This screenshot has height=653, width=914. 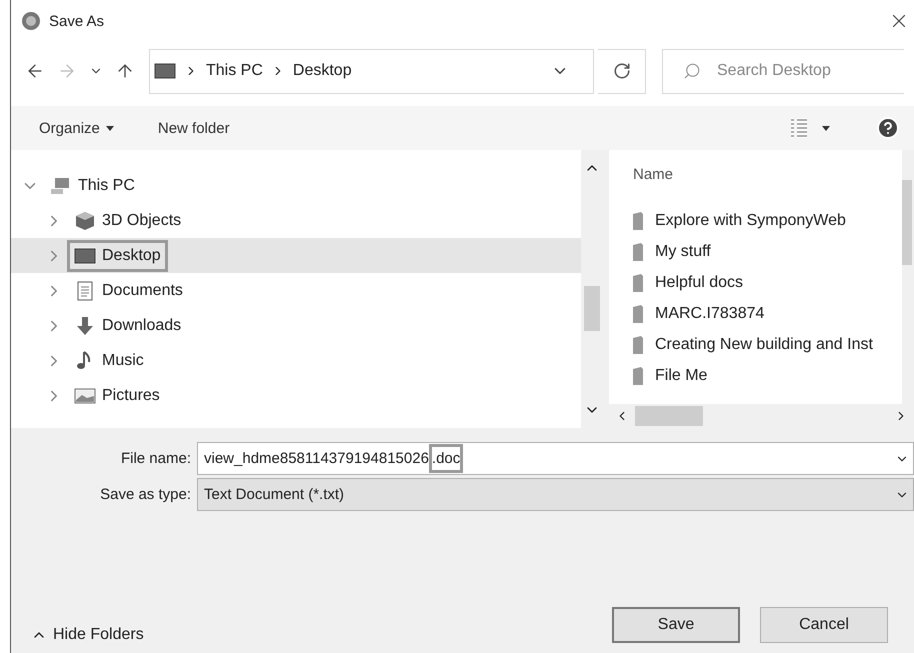 What do you see at coordinates (85, 396) in the screenshot?
I see `picture-icon` at bounding box center [85, 396].